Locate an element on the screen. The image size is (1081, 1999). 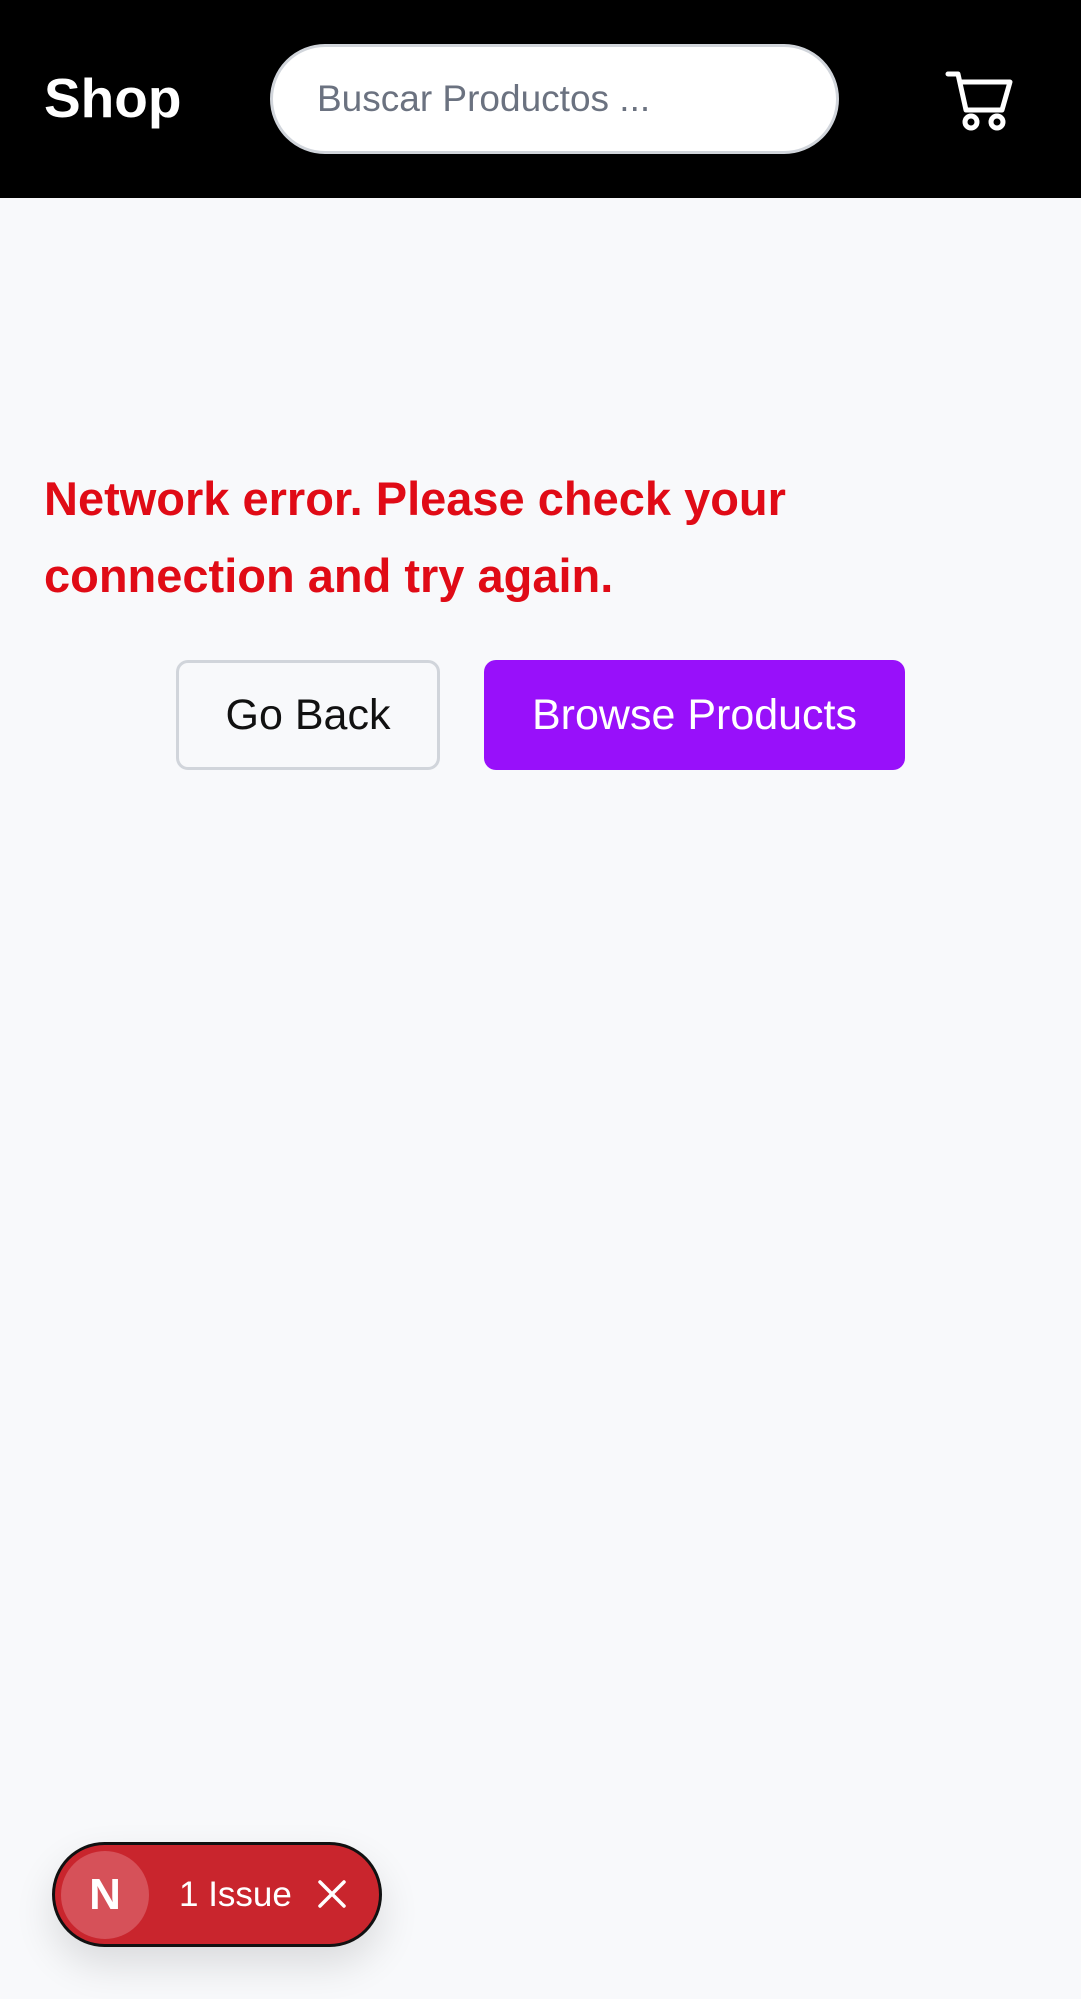
close-icon is located at coordinates (332, 1894).